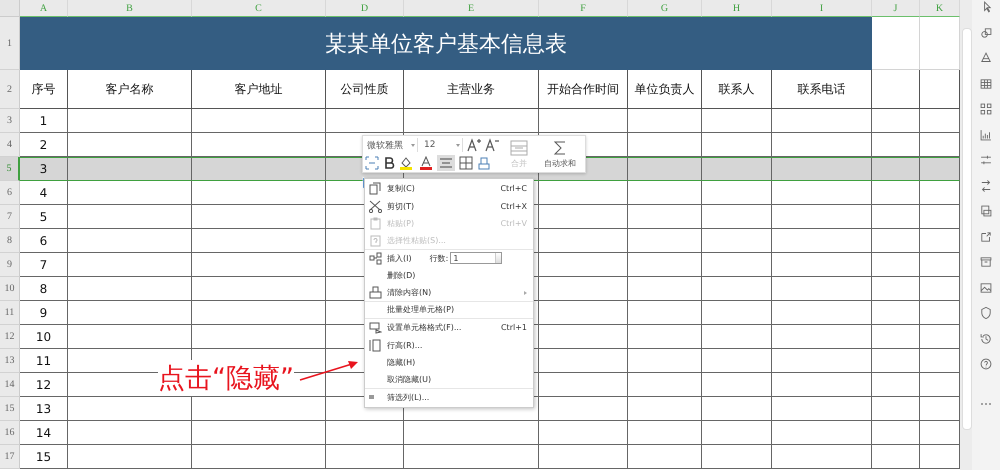  Describe the element at coordinates (44, 433) in the screenshot. I see `table-cell: 14` at that location.